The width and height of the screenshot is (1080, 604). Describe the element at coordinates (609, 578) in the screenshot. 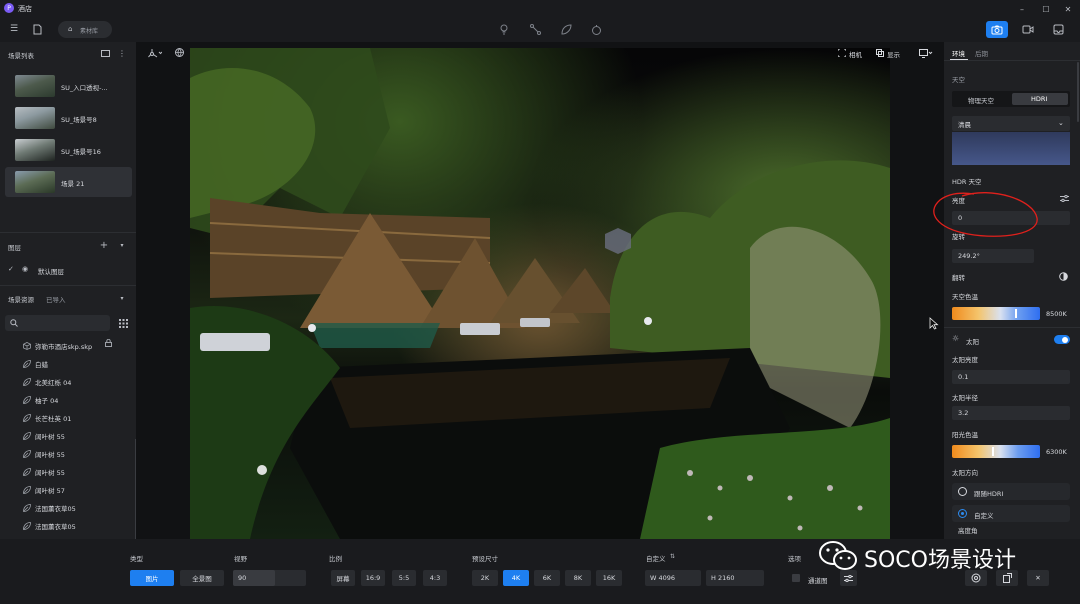

I see `preset-16k-button: 16K` at that location.